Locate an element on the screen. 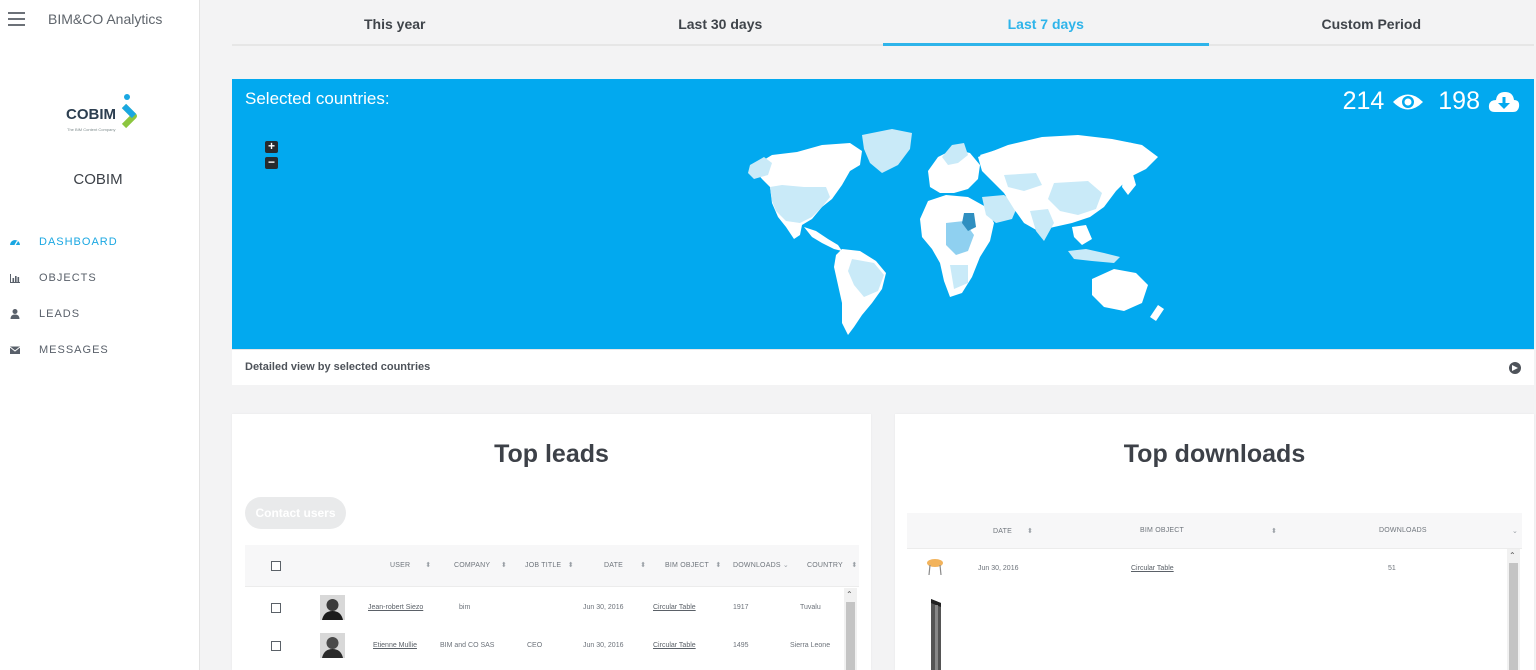 The height and width of the screenshot is (670, 1536). user-photo is located at coordinates (332, 645).